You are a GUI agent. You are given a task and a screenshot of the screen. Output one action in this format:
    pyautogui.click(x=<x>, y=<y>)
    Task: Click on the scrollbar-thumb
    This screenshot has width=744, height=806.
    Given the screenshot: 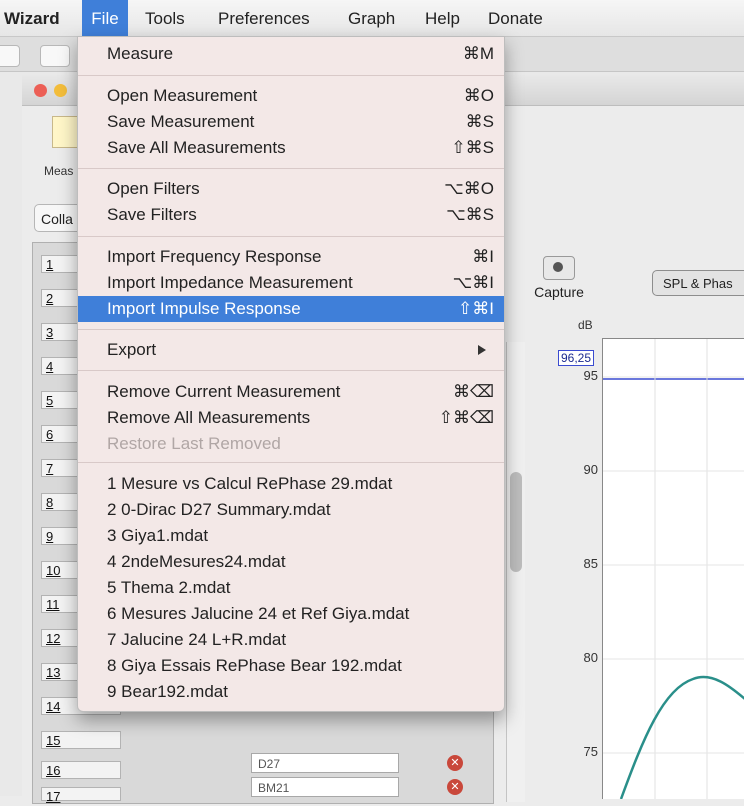 What is the action you would take?
    pyautogui.click(x=516, y=522)
    